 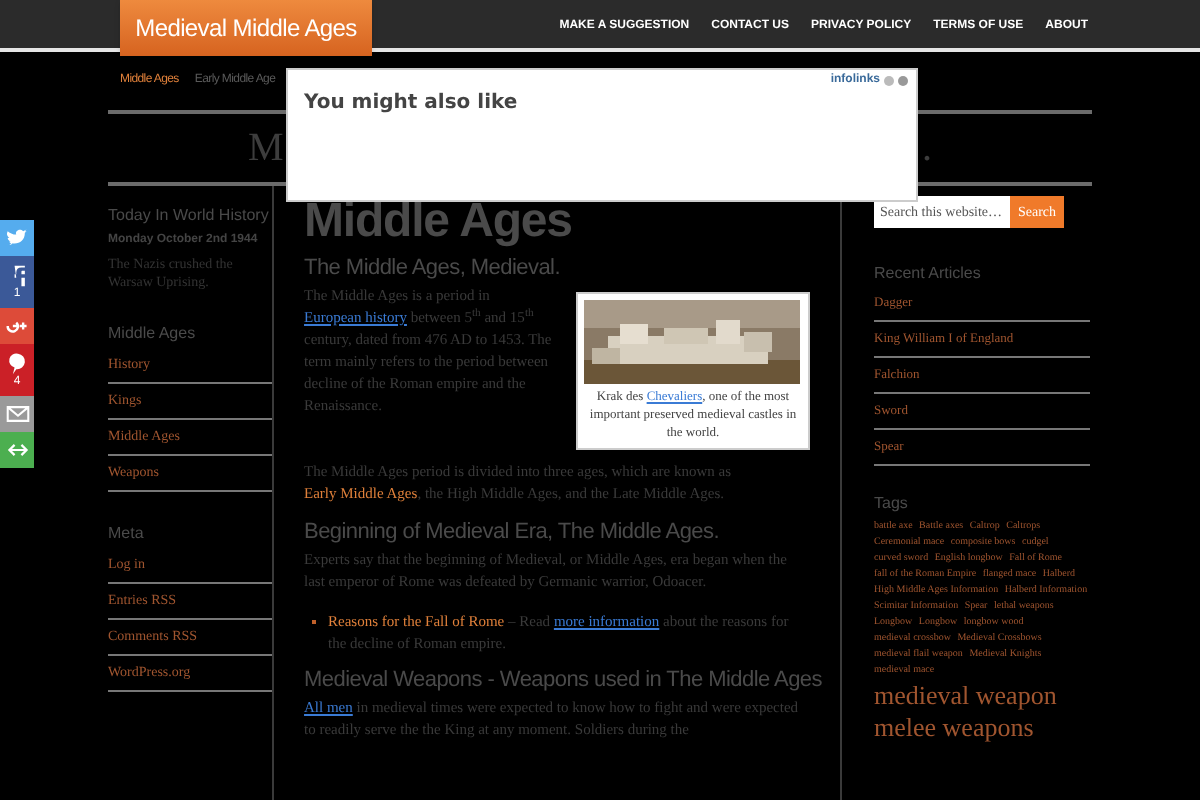 What do you see at coordinates (246, 28) in the screenshot?
I see `site-logo: Medieval Middle Ages` at bounding box center [246, 28].